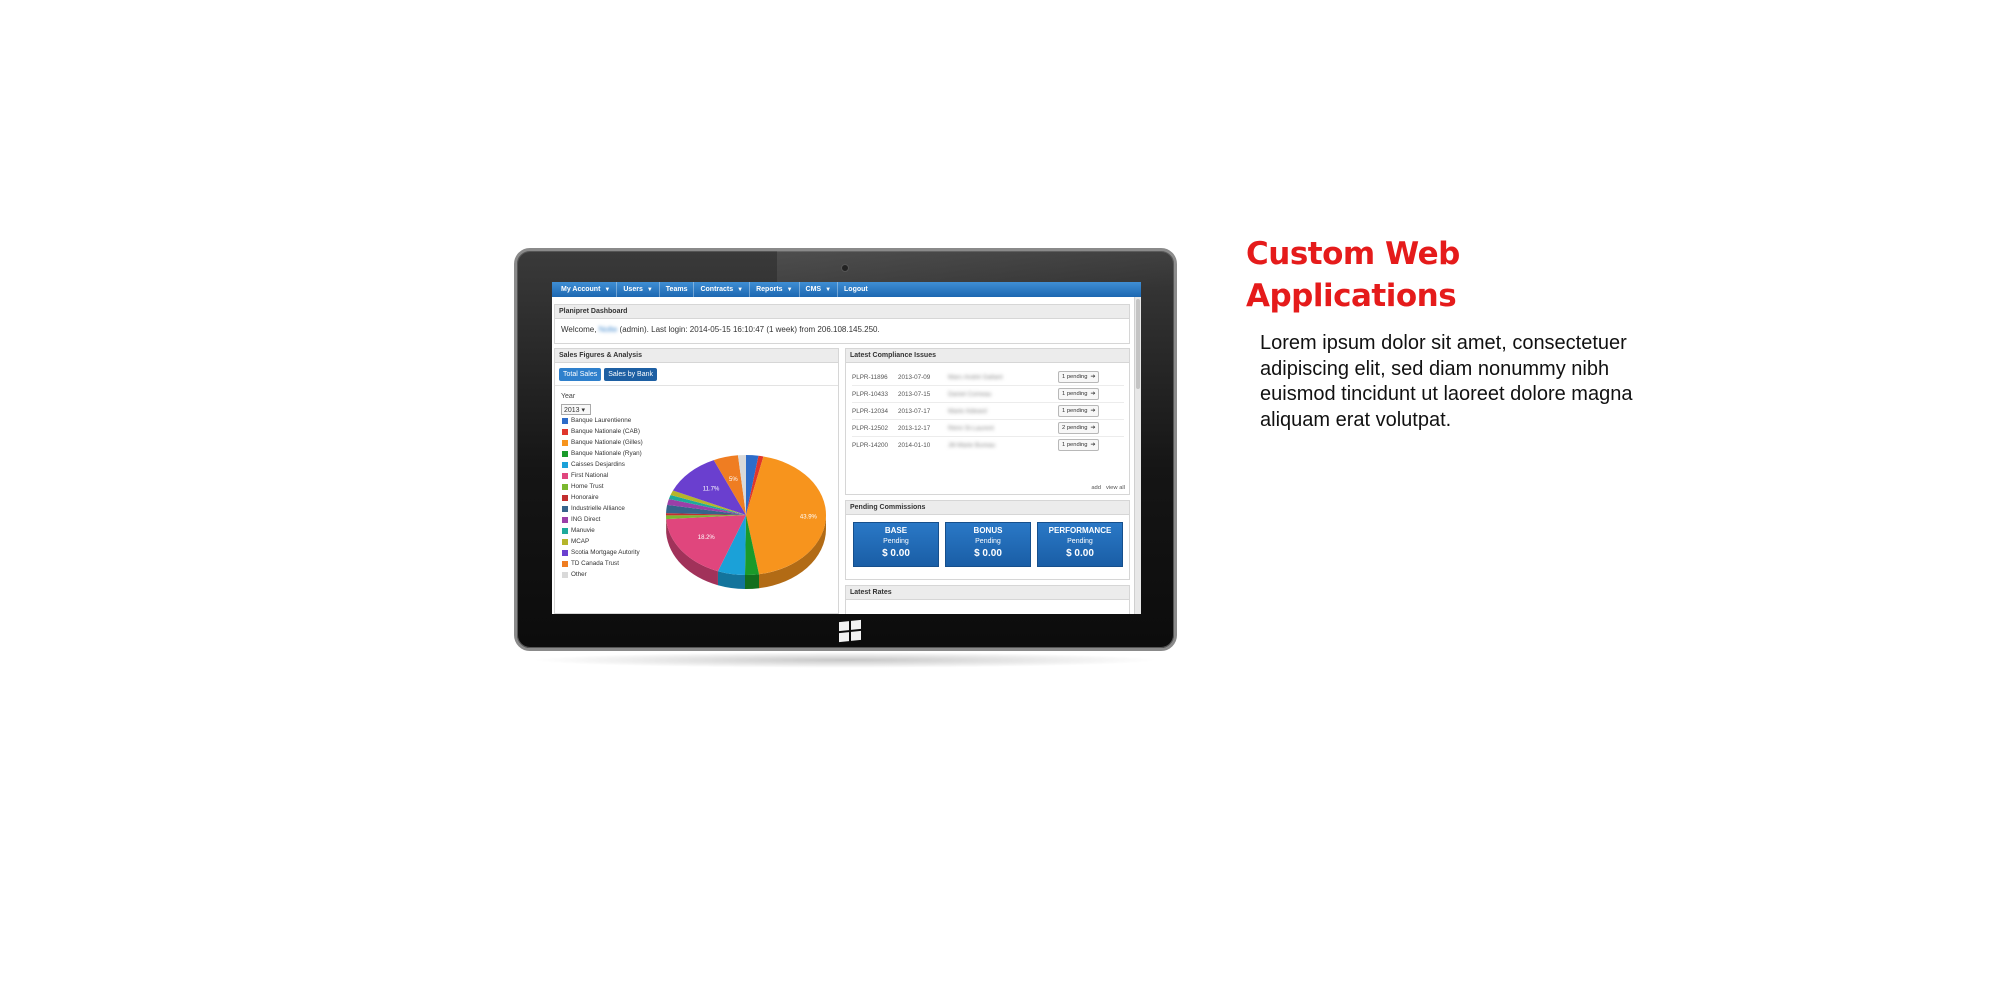  Describe the element at coordinates (775, 289) in the screenshot. I see `nav-reports: Reports ▼` at that location.